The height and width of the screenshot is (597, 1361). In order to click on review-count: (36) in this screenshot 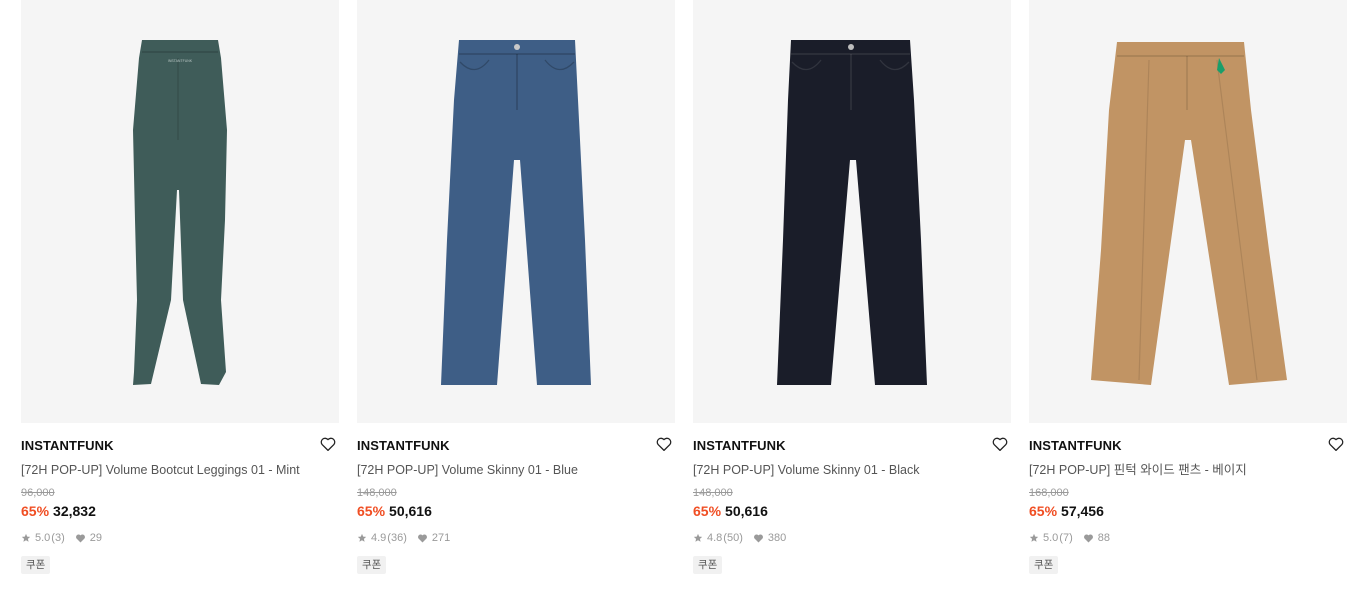, I will do `click(397, 538)`.